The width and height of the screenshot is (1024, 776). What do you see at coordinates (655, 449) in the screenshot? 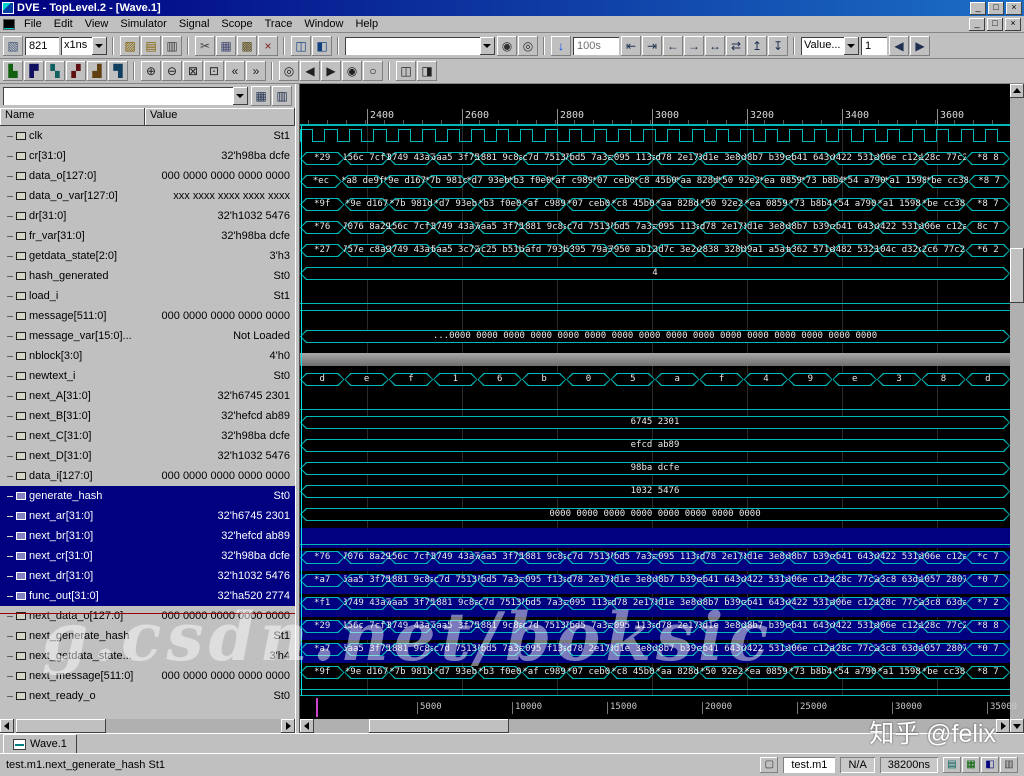
I see `wave-lane: efcd ab89` at bounding box center [655, 449].